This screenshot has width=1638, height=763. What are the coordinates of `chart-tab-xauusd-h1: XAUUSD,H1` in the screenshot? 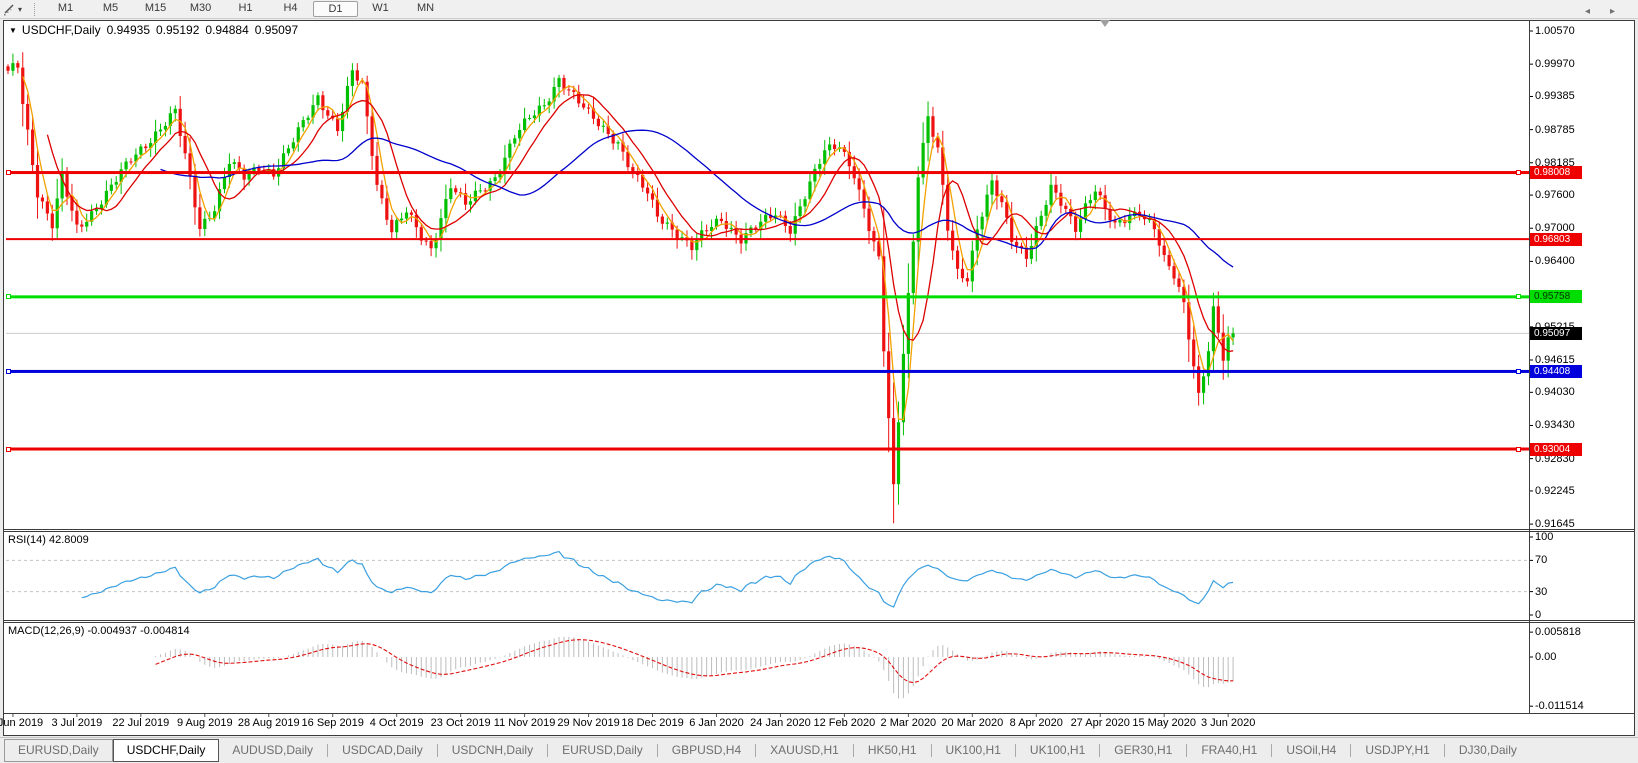 It's located at (804, 750).